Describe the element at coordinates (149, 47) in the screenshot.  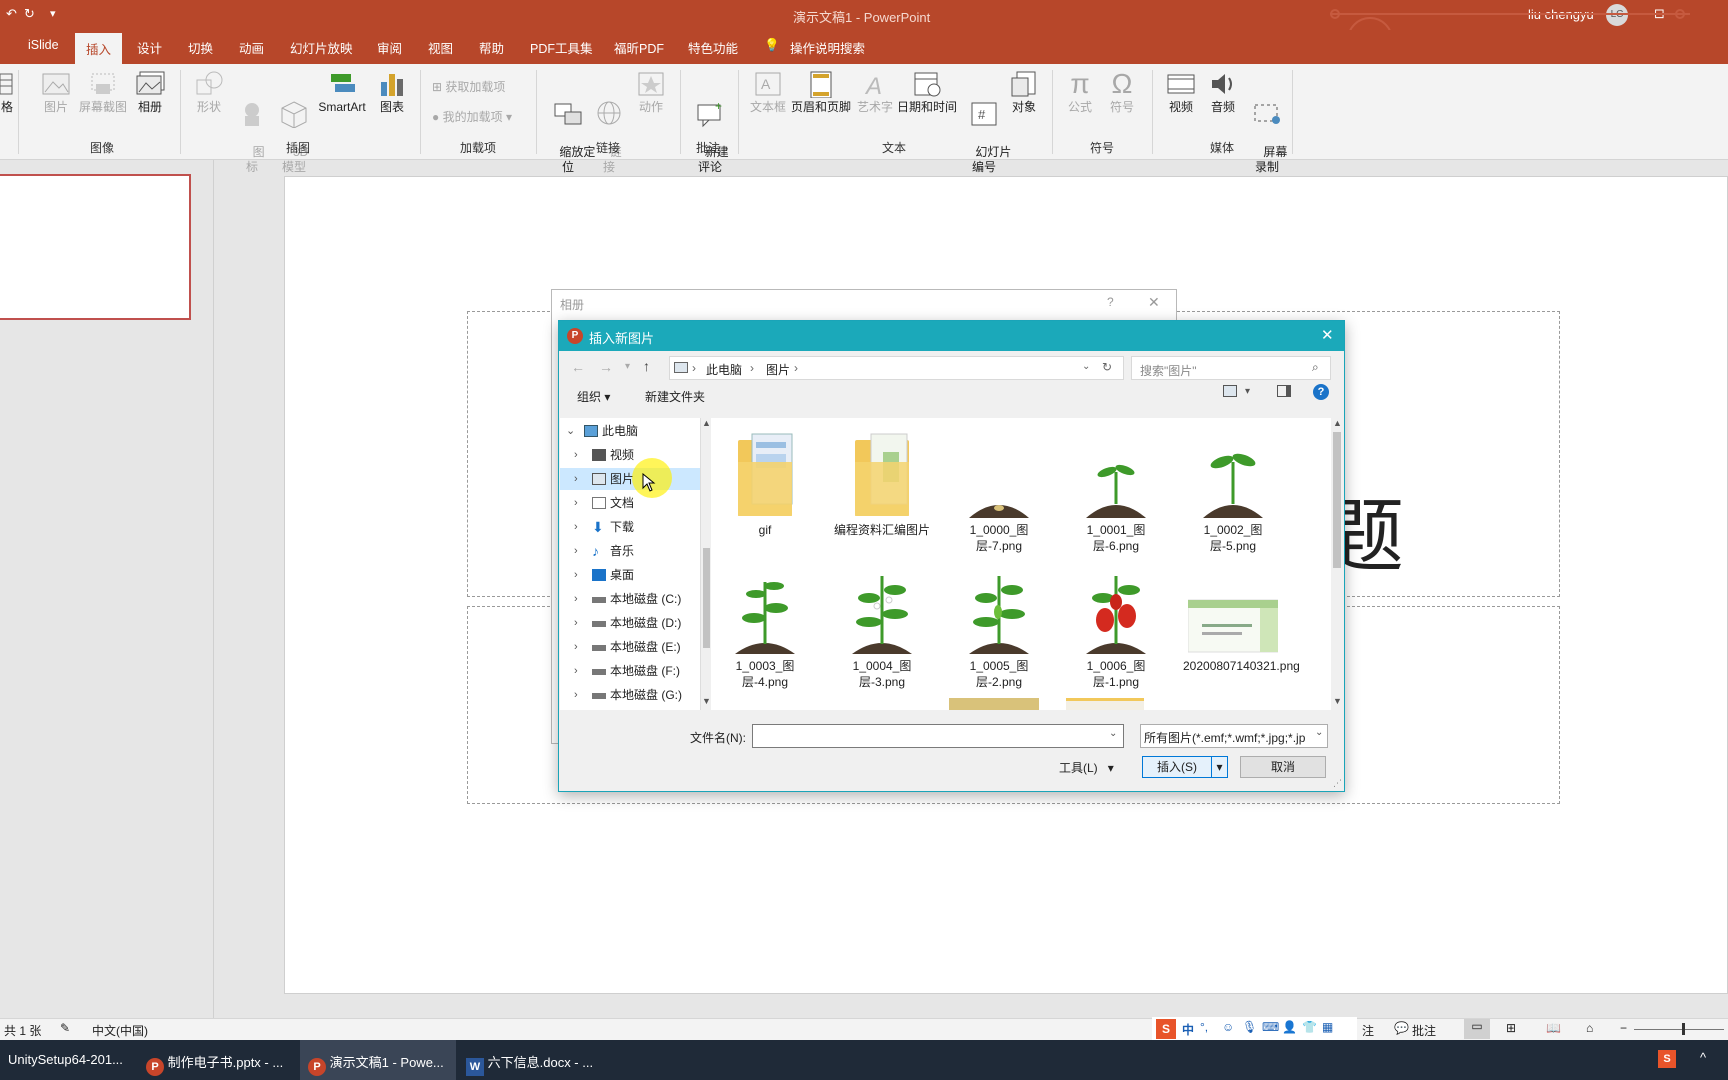
I see `tab-design: 设计` at that location.